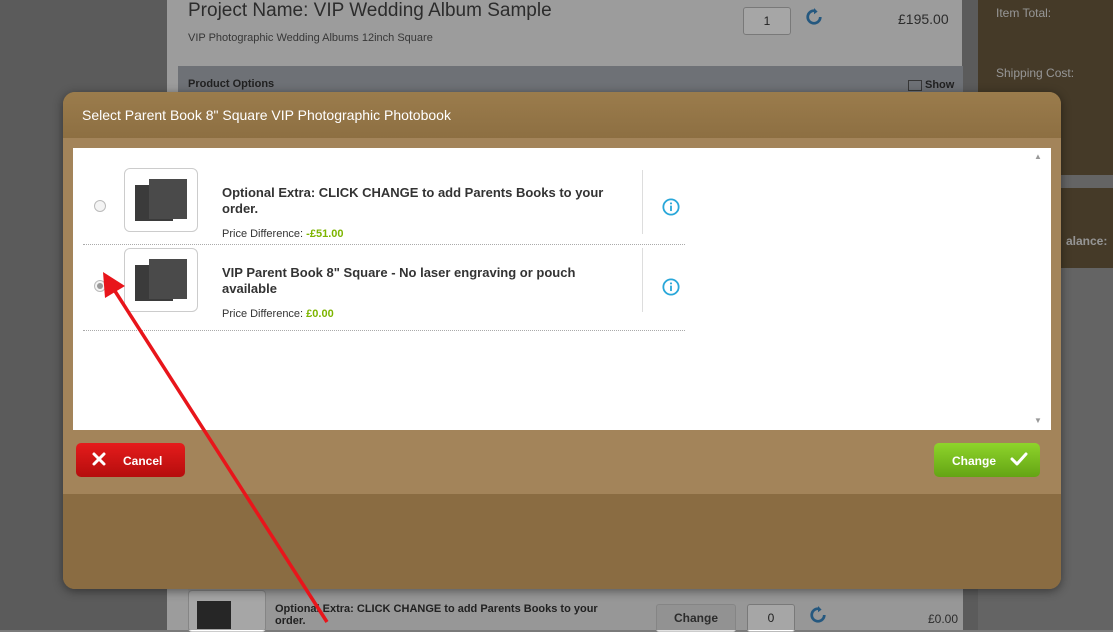 The width and height of the screenshot is (1113, 632). What do you see at coordinates (216, 447) in the screenshot?
I see `annotation-arrow` at bounding box center [216, 447].